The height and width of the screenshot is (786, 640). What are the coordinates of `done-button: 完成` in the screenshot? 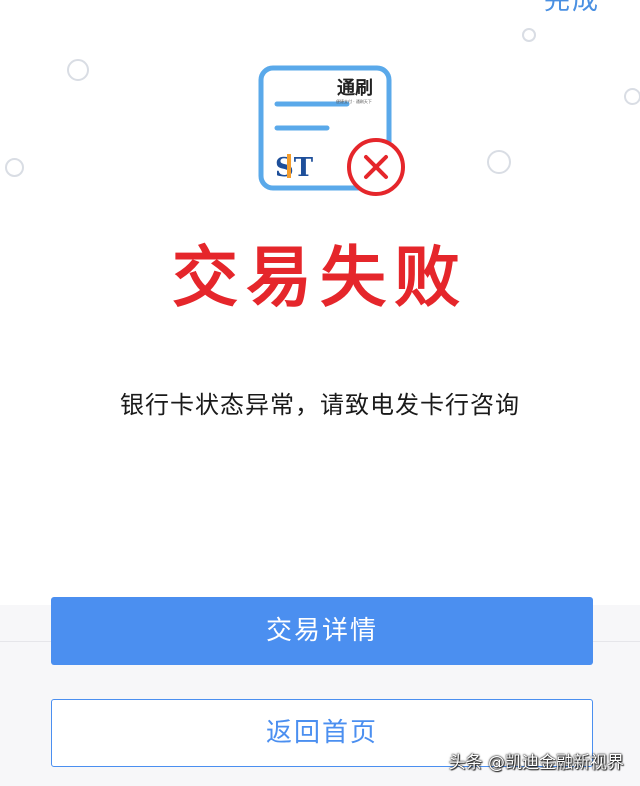 It's located at (572, 8).